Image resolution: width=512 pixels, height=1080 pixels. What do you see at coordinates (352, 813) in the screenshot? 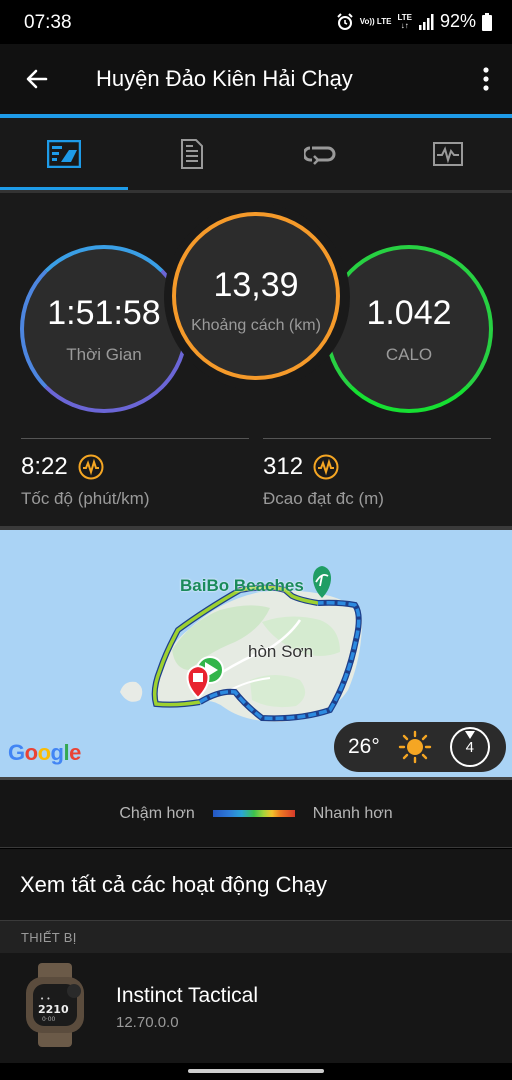
I see `legend-faster: Nhanh hơn` at bounding box center [352, 813].